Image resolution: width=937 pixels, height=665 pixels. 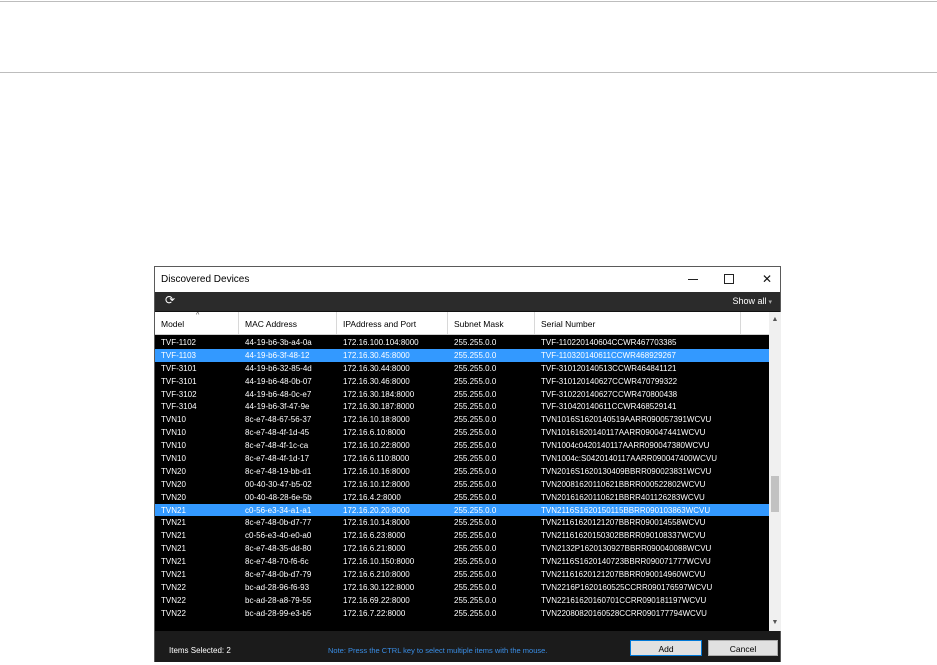 What do you see at coordinates (278, 613) in the screenshot?
I see `table-cell: bc-ad-28-99-e3-b5` at bounding box center [278, 613].